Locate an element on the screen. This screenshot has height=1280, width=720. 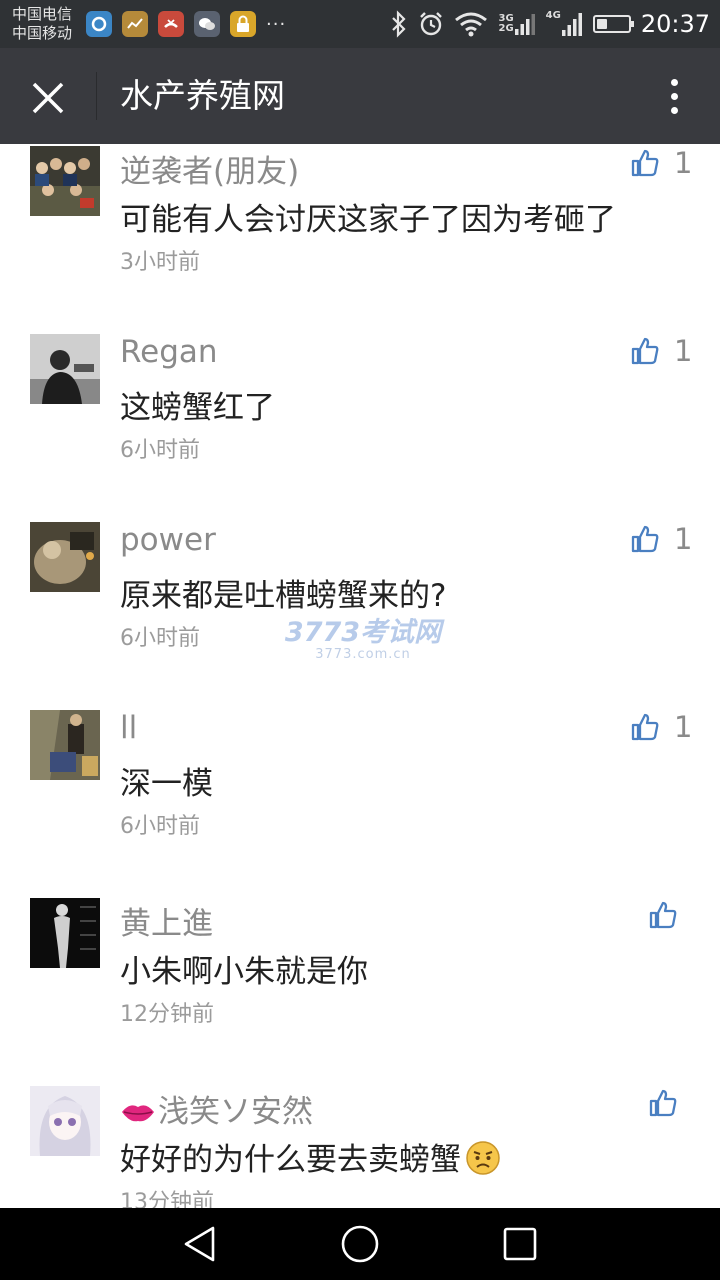
back-triangle-icon is located at coordinates (199, 1244).